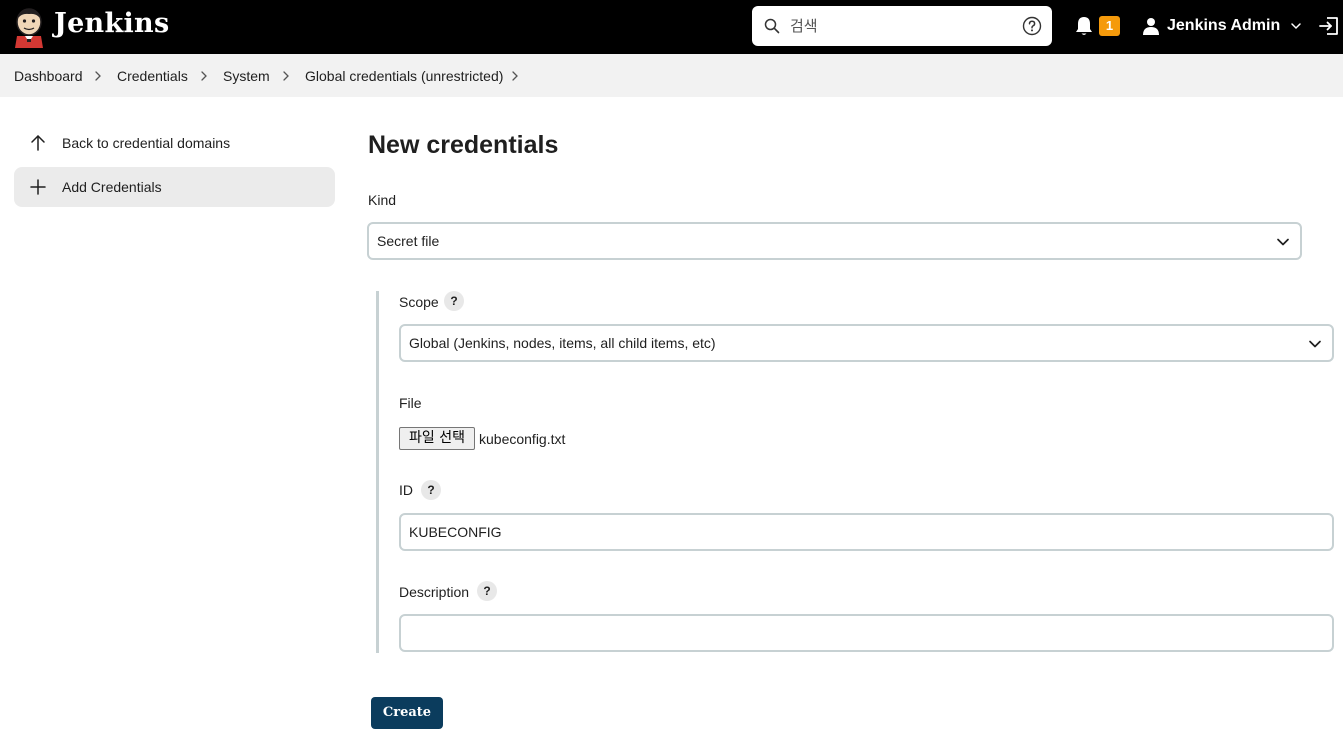  What do you see at coordinates (29, 28) in the screenshot?
I see `jenkins-butler-icon` at bounding box center [29, 28].